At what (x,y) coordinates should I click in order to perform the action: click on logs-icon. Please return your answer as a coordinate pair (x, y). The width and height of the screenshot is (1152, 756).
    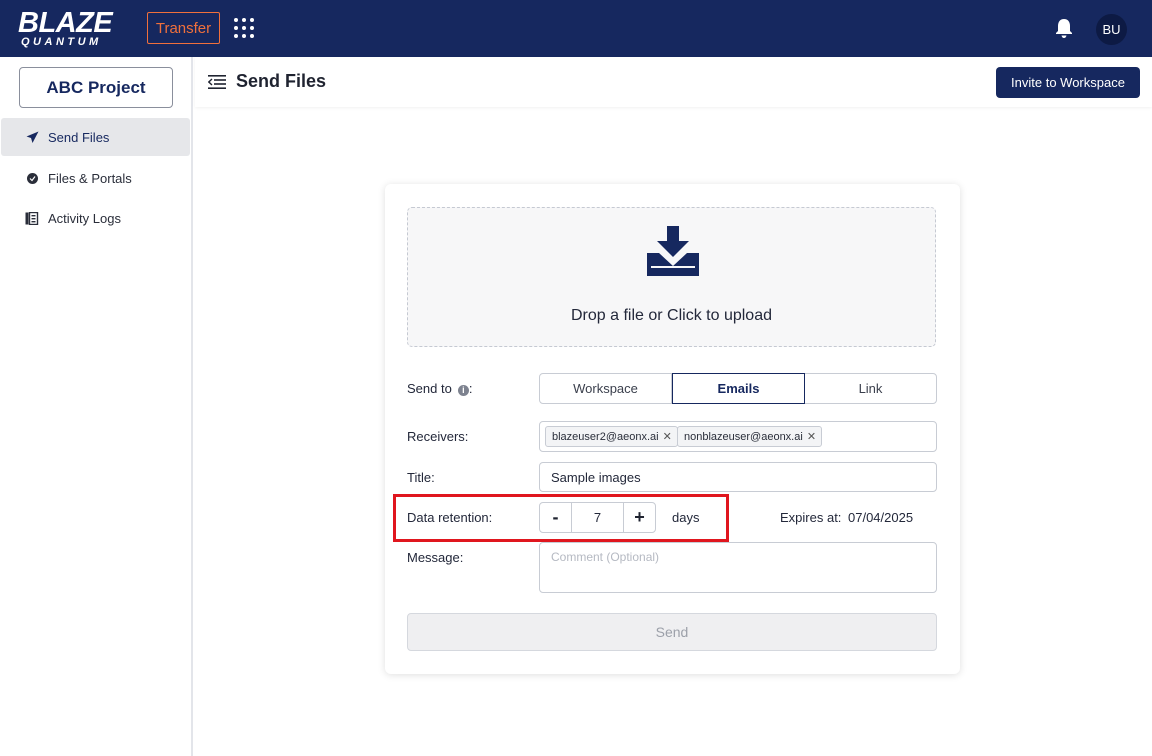
    Looking at the image, I should click on (32, 218).